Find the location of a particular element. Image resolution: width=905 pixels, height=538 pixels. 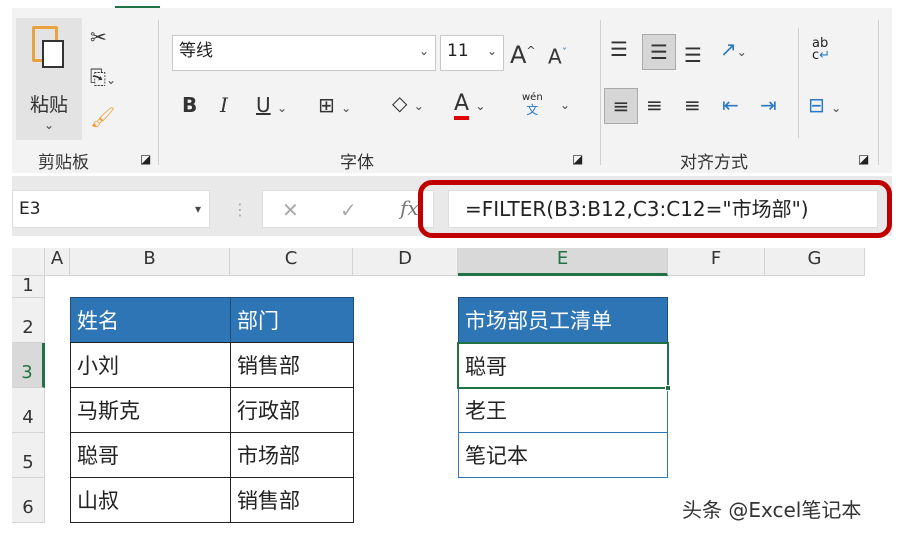

orientation-button: ↗⌄ is located at coordinates (733, 50).